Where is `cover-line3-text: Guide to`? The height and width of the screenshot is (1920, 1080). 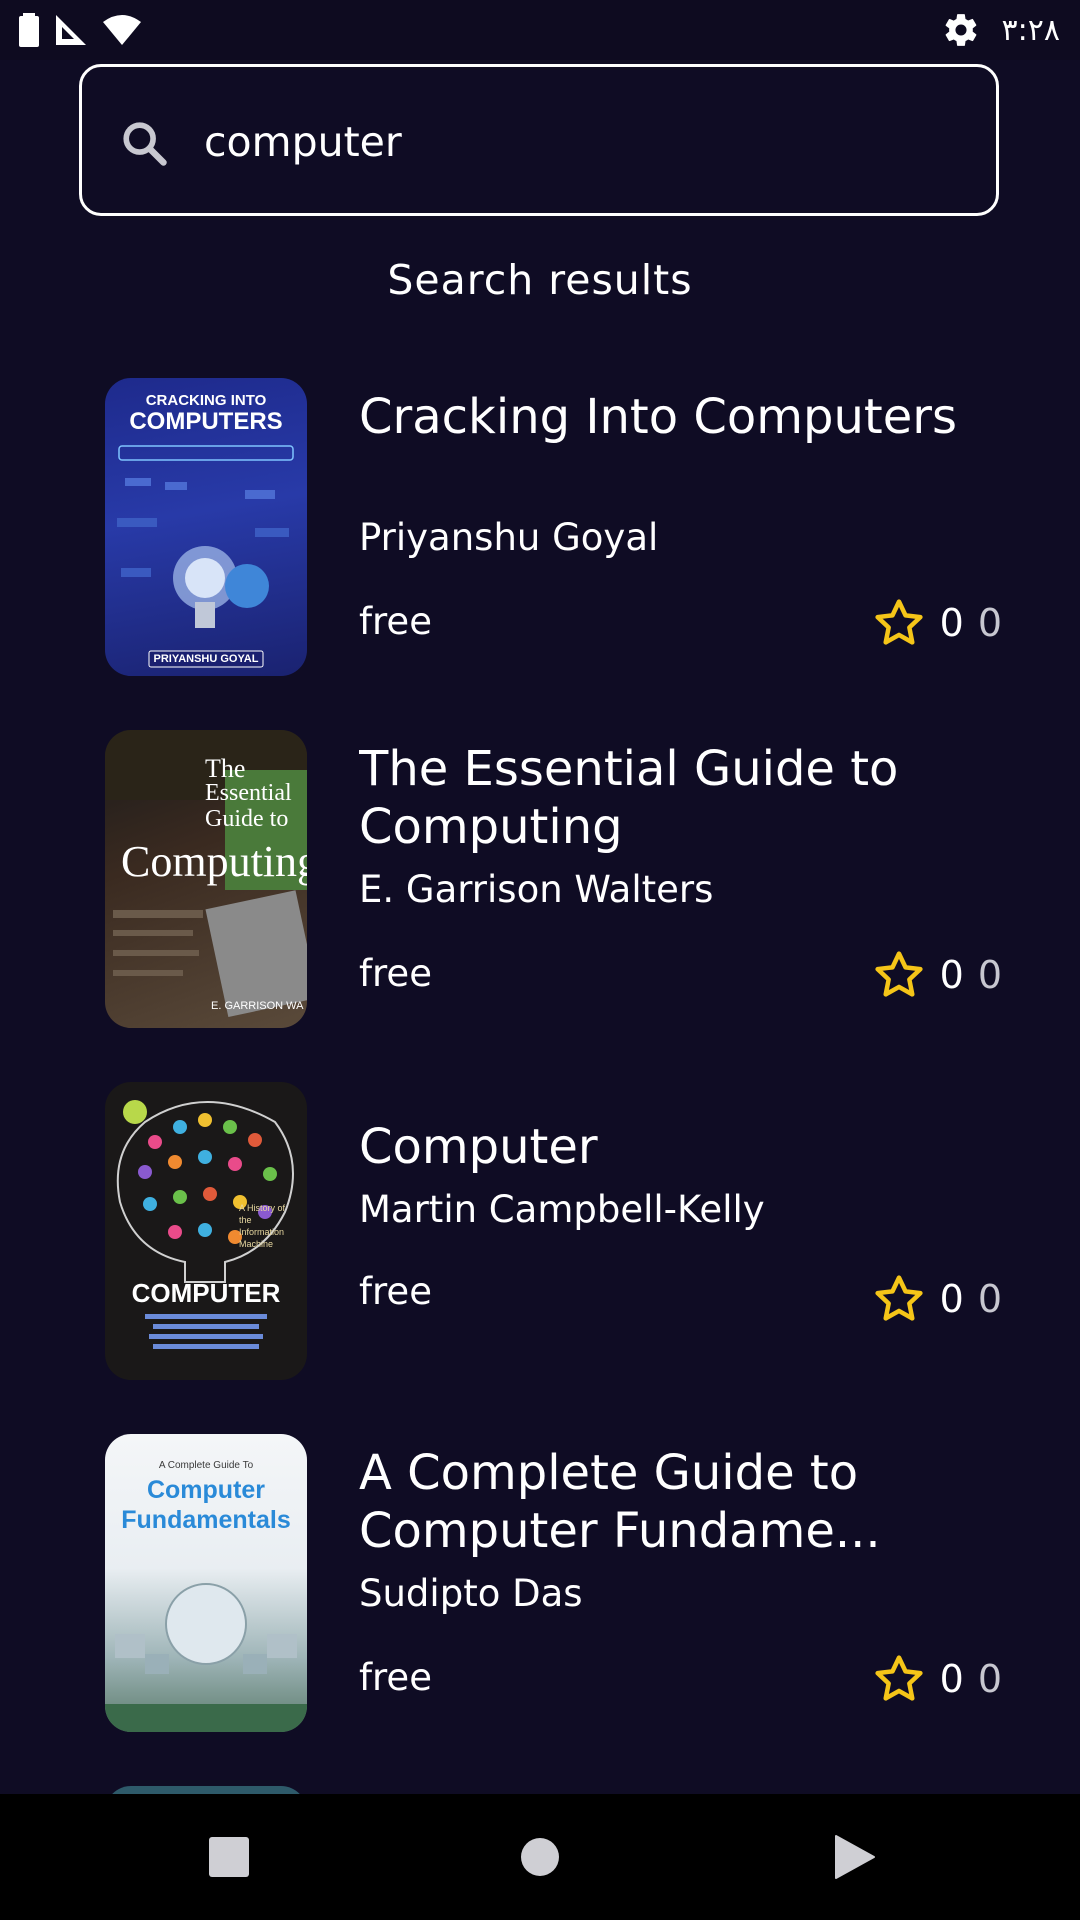
cover-line3-text: Guide to is located at coordinates (247, 819).